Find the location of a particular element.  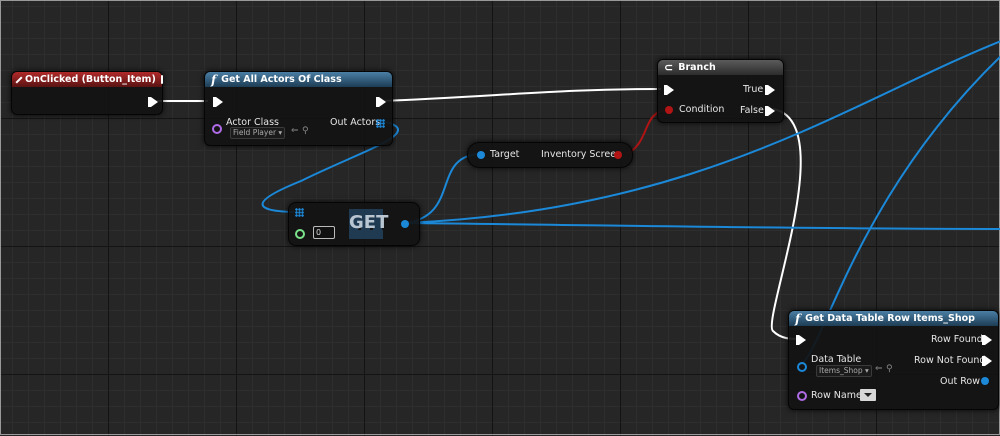

target-label: Target is located at coordinates (505, 154).